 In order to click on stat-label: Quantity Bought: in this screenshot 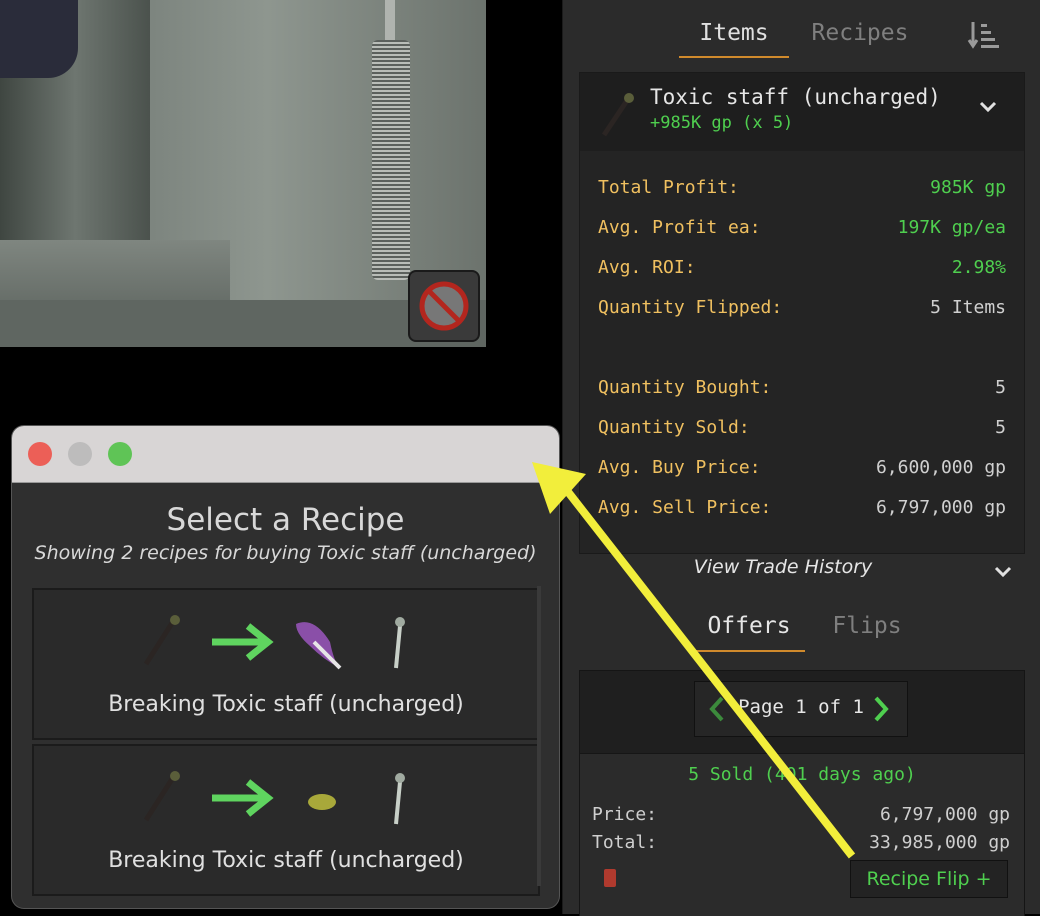, I will do `click(685, 387)`.